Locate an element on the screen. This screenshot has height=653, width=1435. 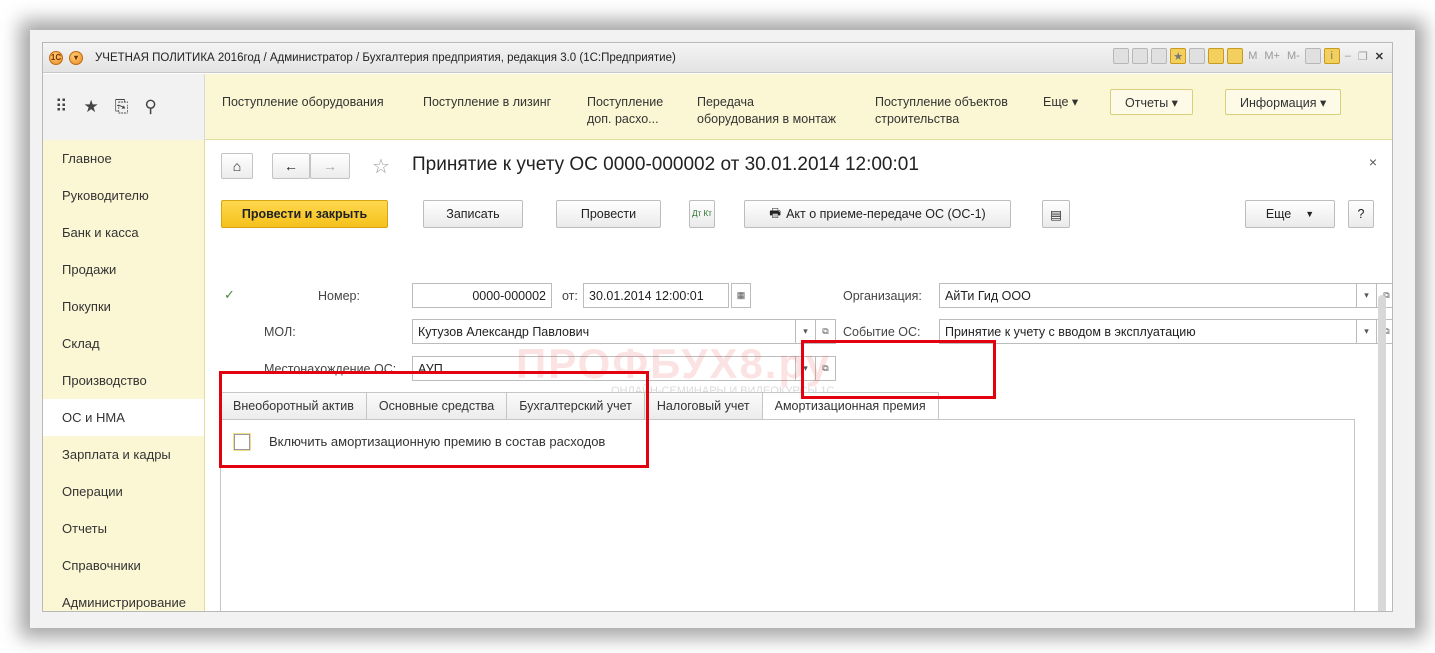
printer-icon: 🖶 is located at coordinates (775, 212).